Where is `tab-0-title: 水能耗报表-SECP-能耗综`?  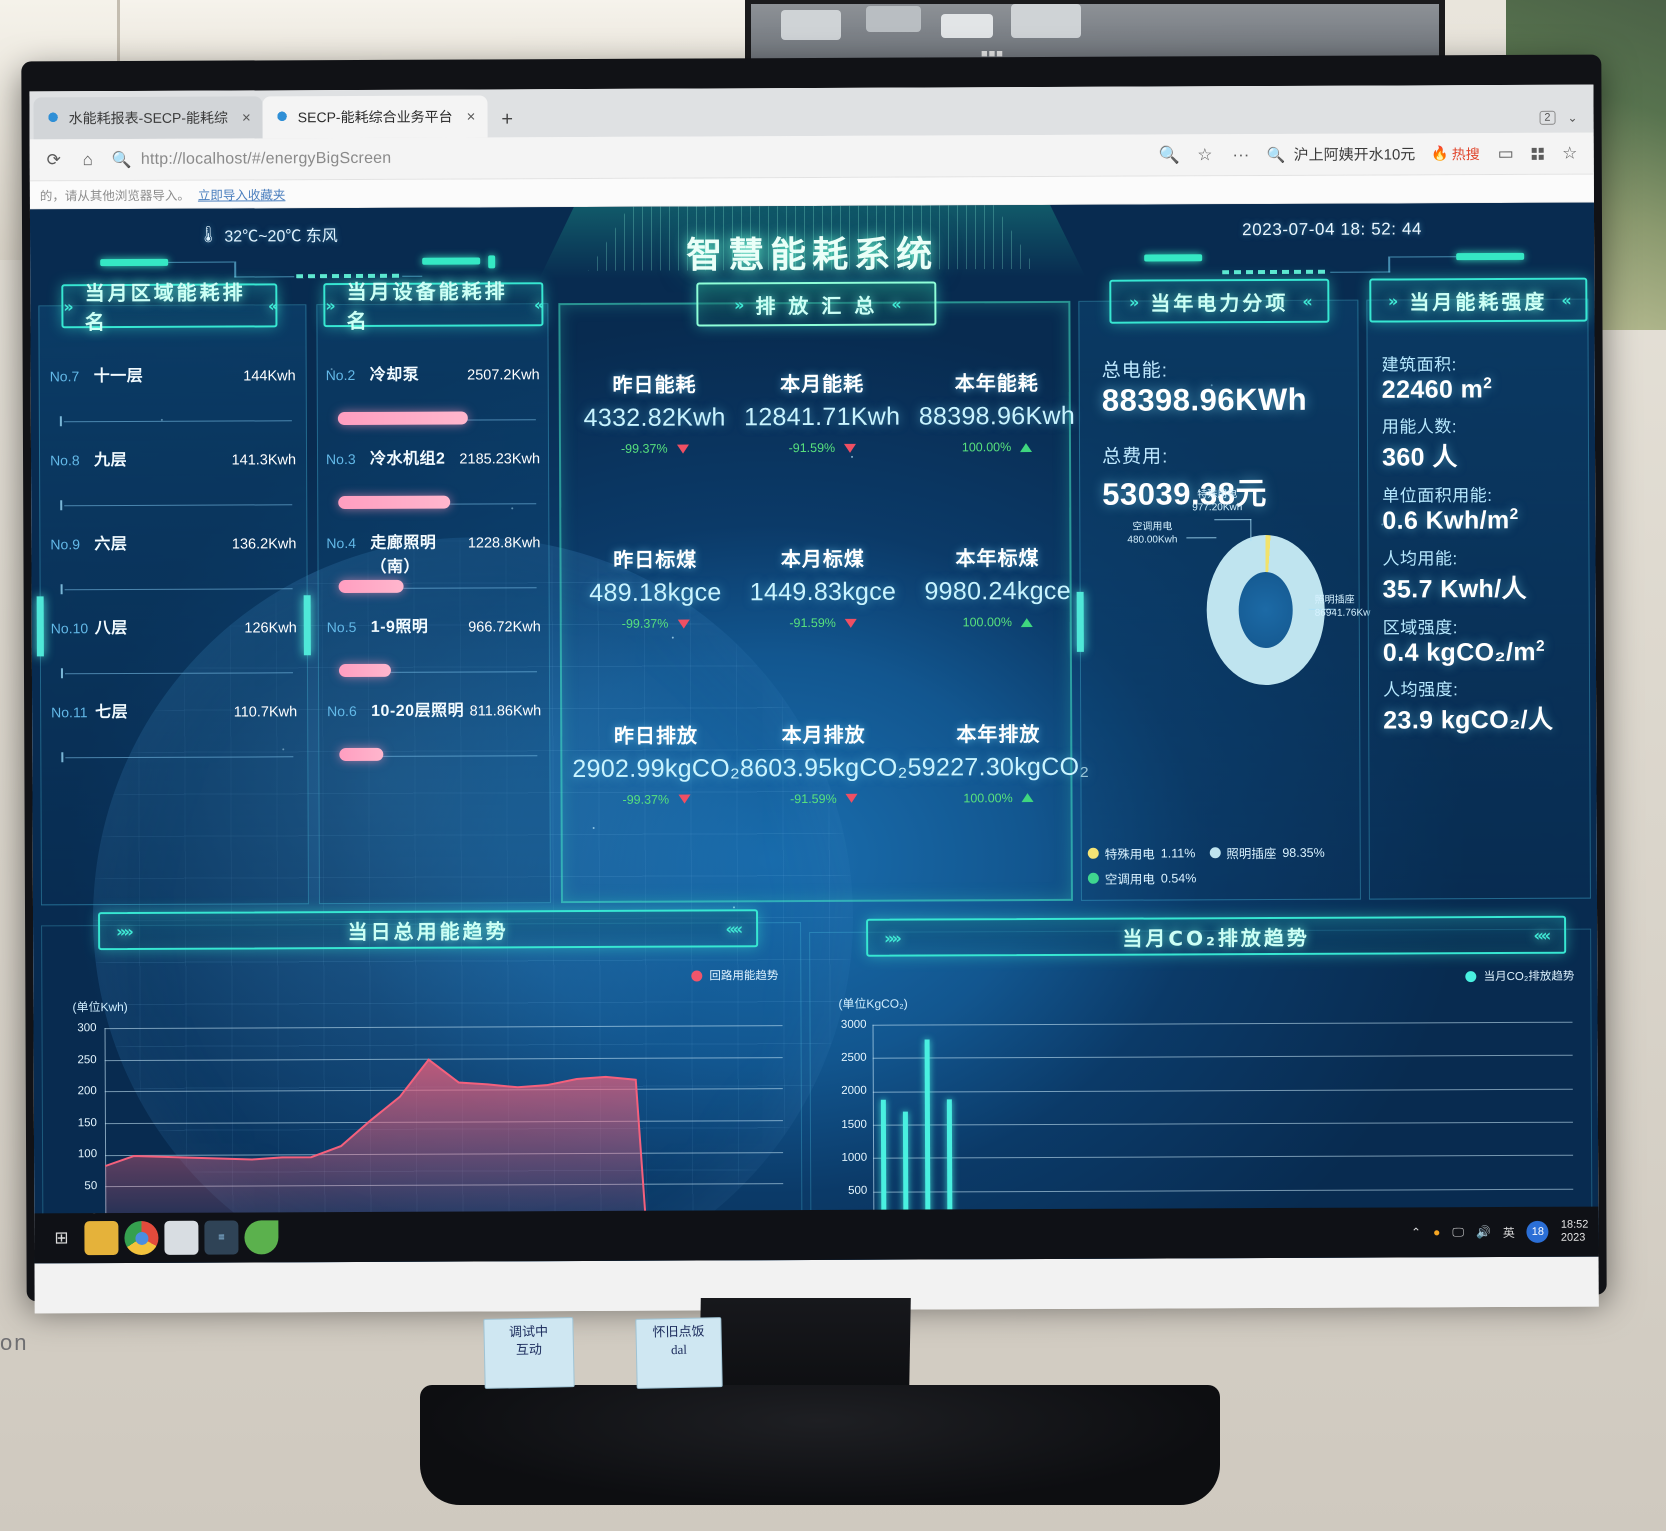 tab-0-title: 水能耗报表-SECP-能耗综 is located at coordinates (148, 118).